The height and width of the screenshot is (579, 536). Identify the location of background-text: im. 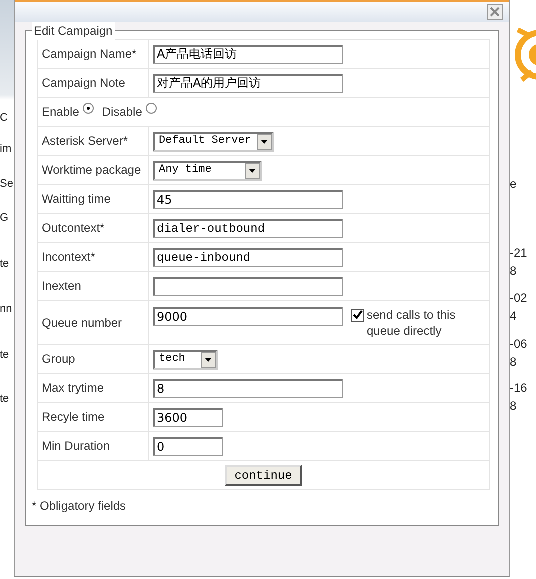
(6, 149).